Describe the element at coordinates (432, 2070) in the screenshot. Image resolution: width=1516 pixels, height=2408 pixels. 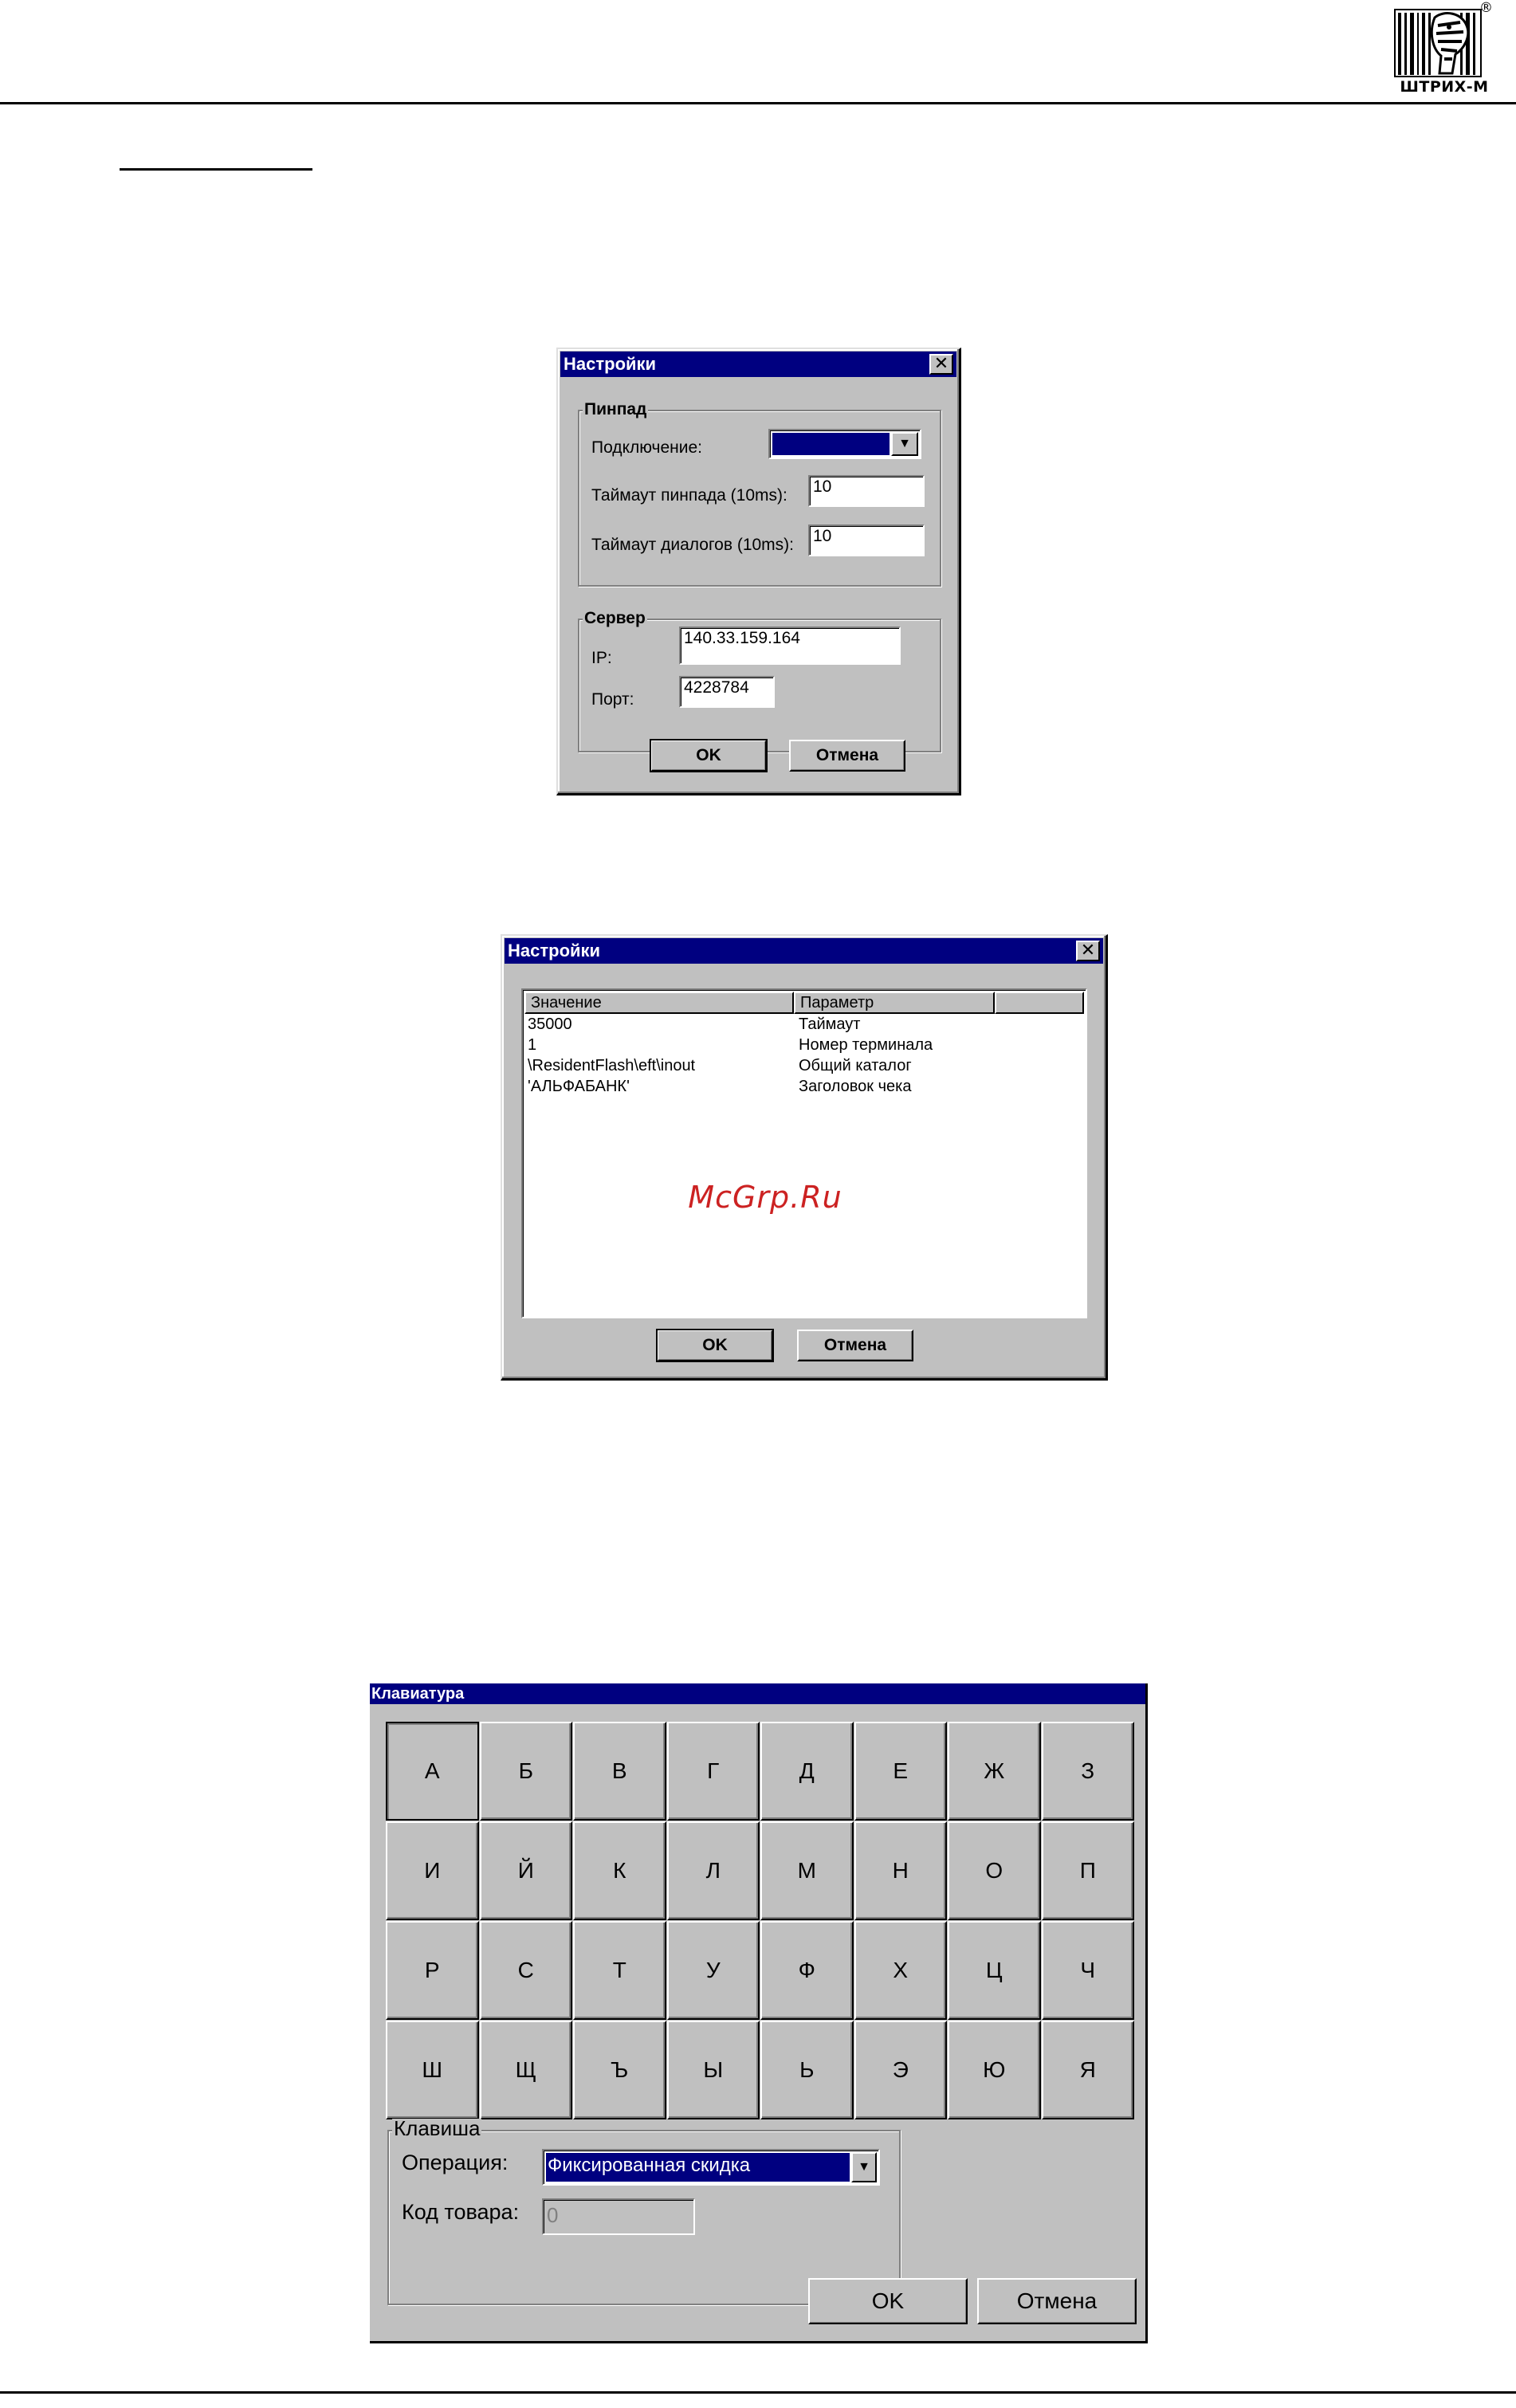
I see `key-button: Ш` at that location.